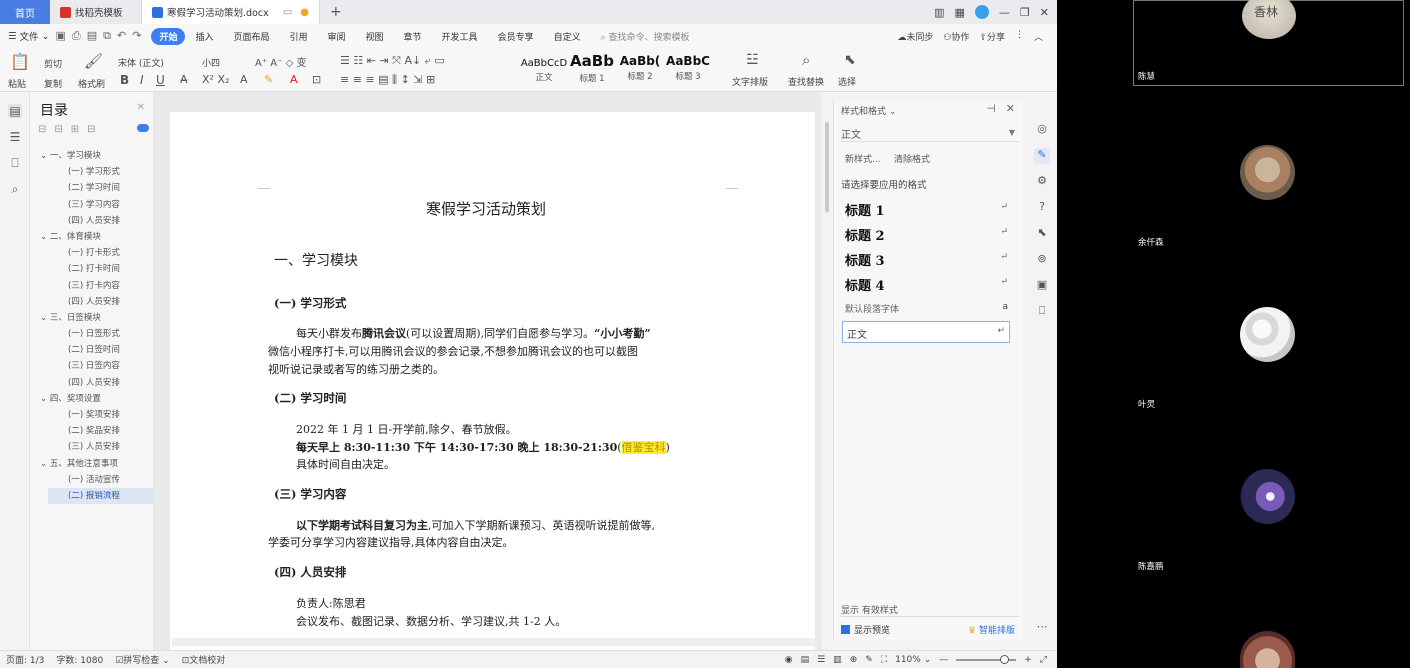 The width and height of the screenshot is (1410, 668). What do you see at coordinates (544, 70) in the screenshot?
I see `style-normal: AaBbCcD 正文` at bounding box center [544, 70].